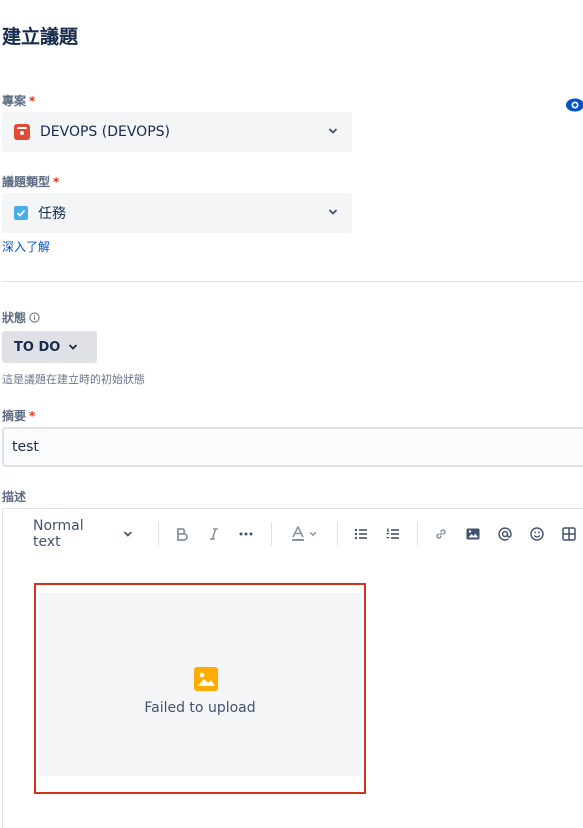 Image resolution: width=583 pixels, height=828 pixels. I want to click on numbered-list-icon, so click(393, 534).